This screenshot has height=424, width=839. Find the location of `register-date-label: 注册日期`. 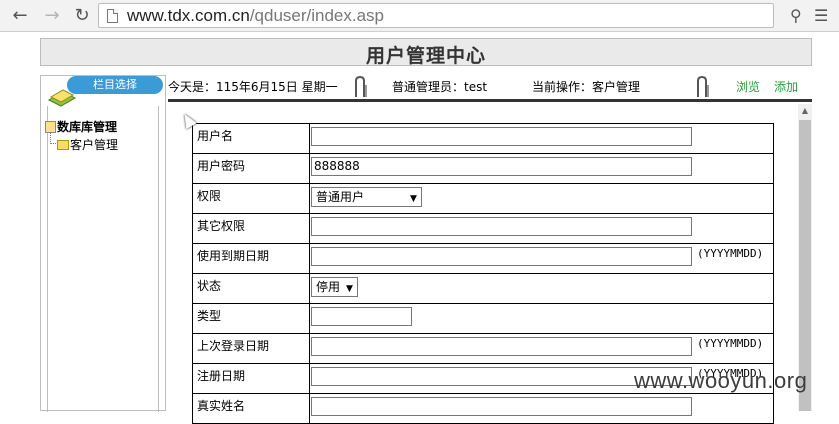

register-date-label: 注册日期 is located at coordinates (251, 378).